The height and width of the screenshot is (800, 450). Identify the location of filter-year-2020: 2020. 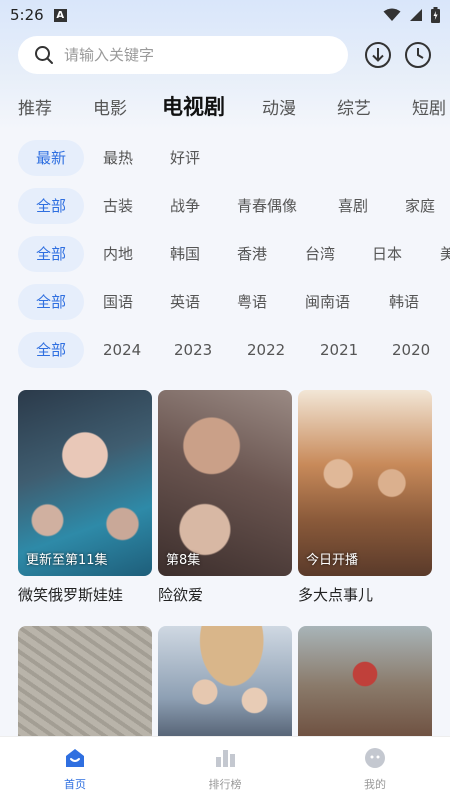
(411, 350).